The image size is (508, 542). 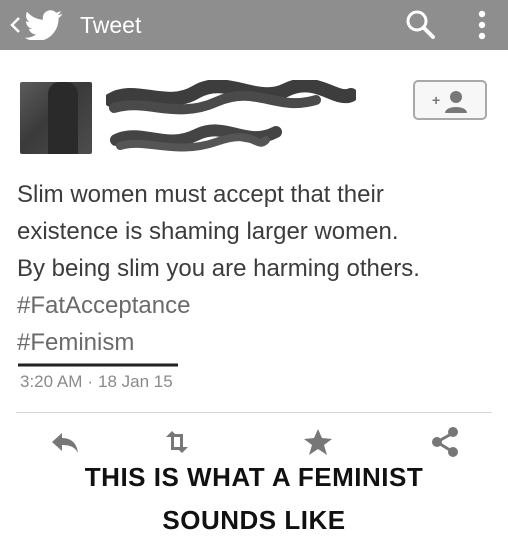 What do you see at coordinates (65, 442) in the screenshot?
I see `reply-icon` at bounding box center [65, 442].